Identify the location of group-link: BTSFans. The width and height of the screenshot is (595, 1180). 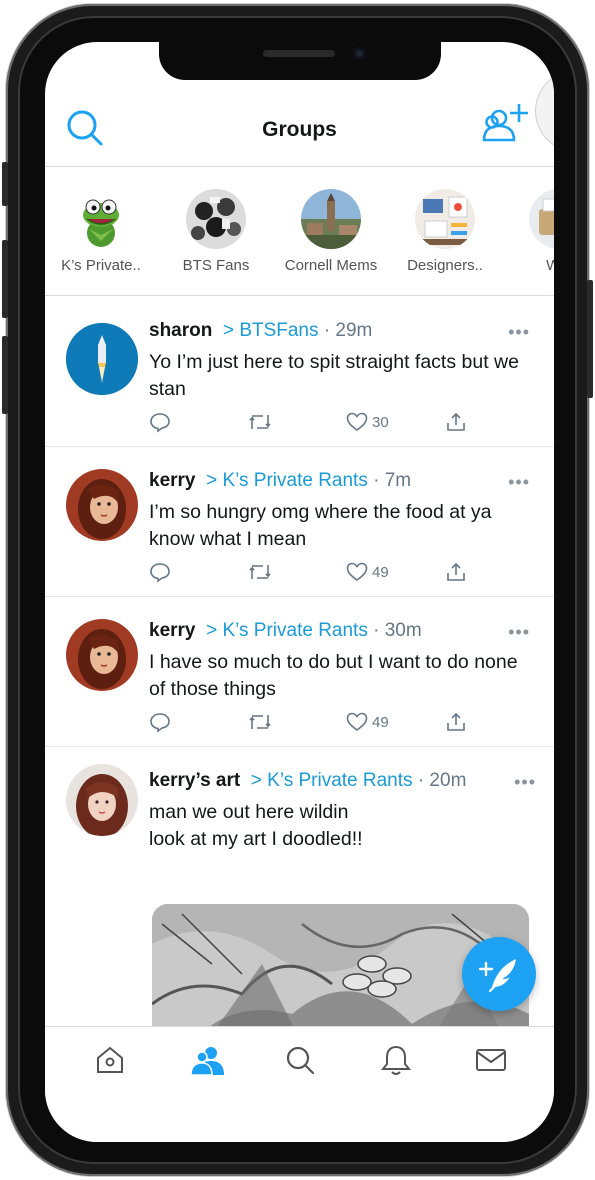
(278, 330).